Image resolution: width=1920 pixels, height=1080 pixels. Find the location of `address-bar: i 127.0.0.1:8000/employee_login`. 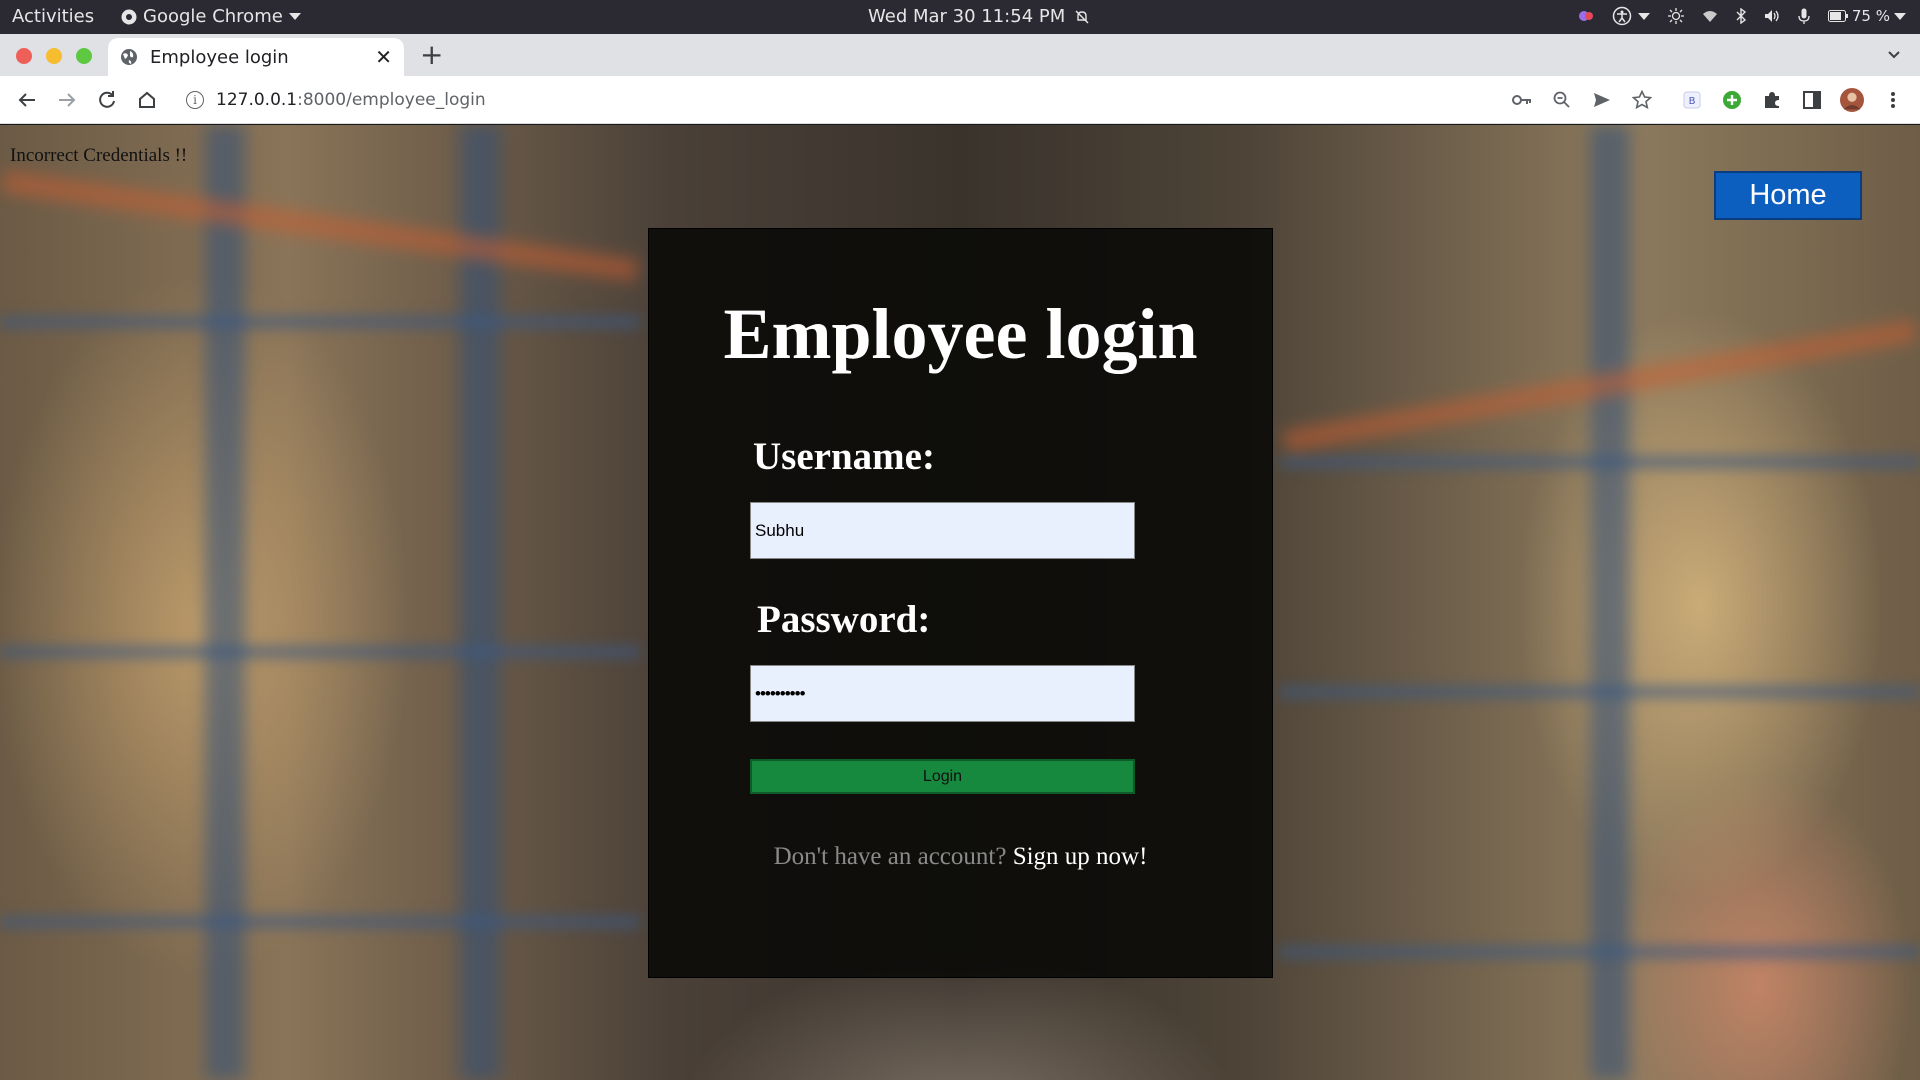

address-bar: i 127.0.0.1:8000/employee_login is located at coordinates (896, 100).